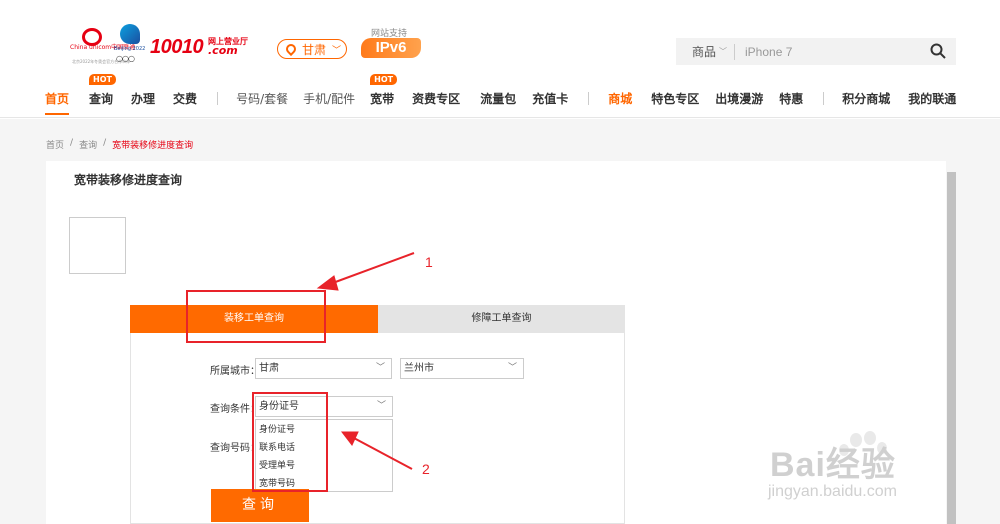 This screenshot has height=524, width=1000. What do you see at coordinates (462, 368) in the screenshot?
I see `city-select: 兰州市 ﹀` at bounding box center [462, 368].